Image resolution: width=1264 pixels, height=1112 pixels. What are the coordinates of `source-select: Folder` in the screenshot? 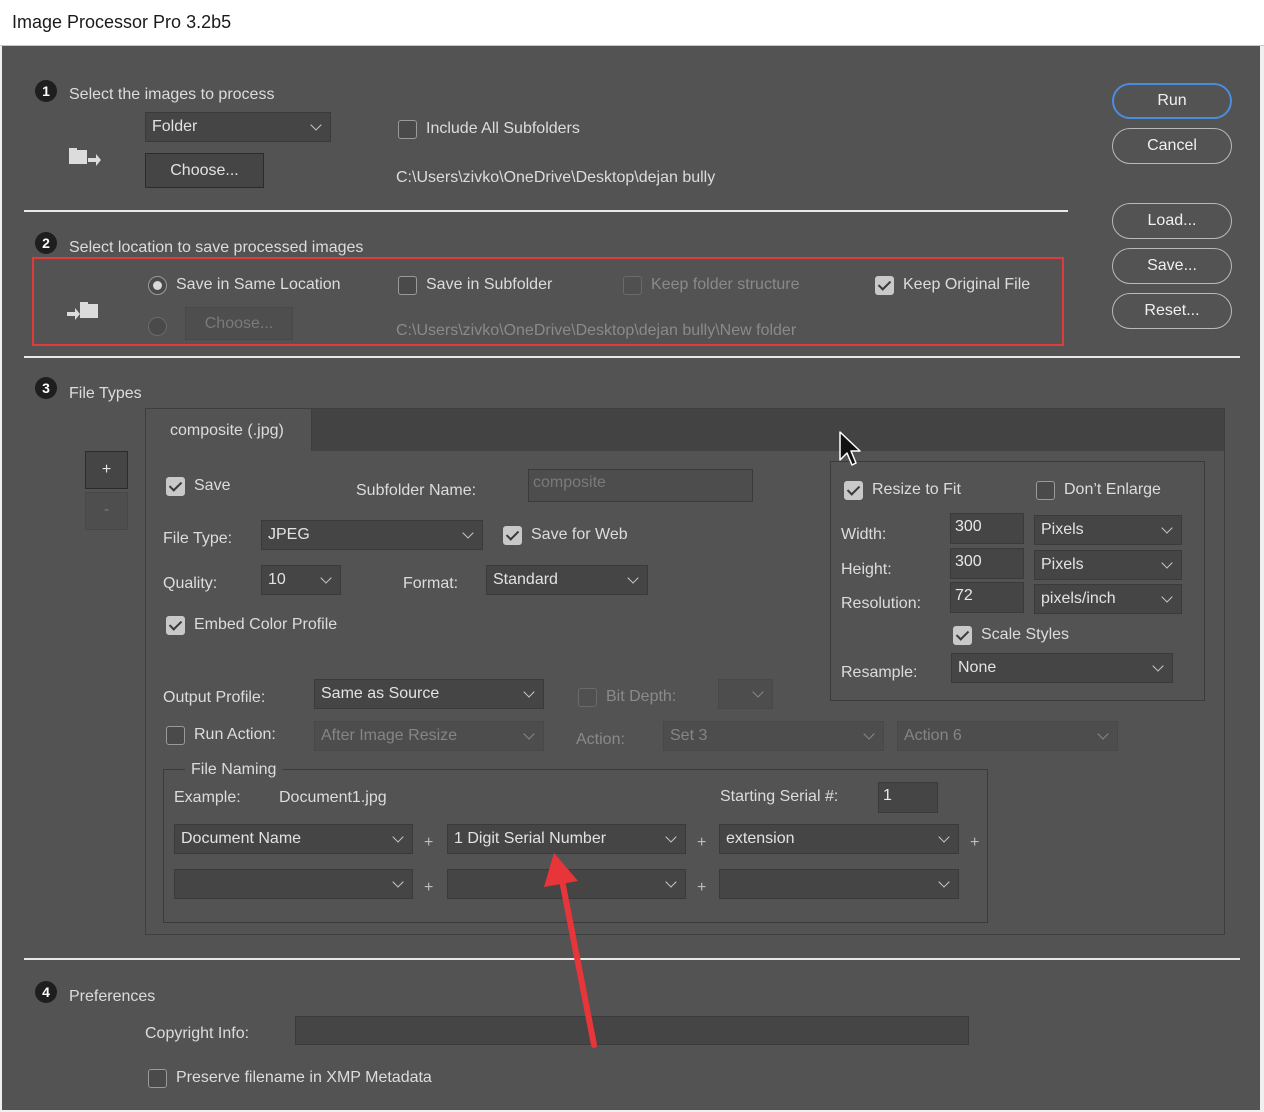 It's located at (238, 127).